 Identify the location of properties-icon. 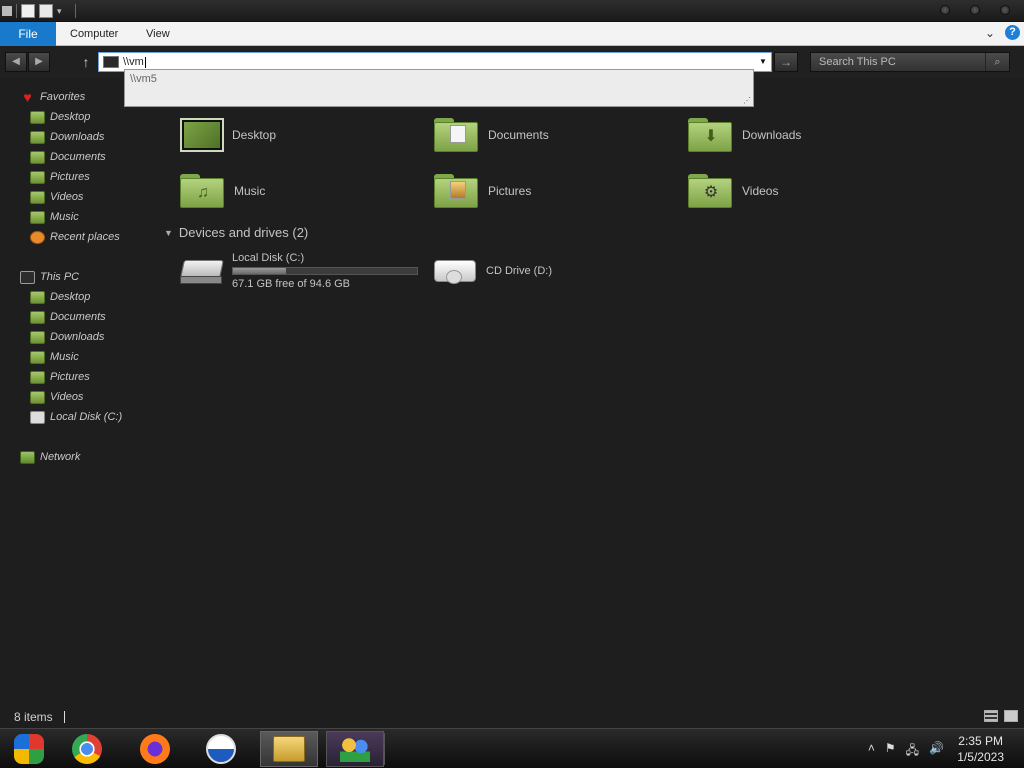
(28, 11).